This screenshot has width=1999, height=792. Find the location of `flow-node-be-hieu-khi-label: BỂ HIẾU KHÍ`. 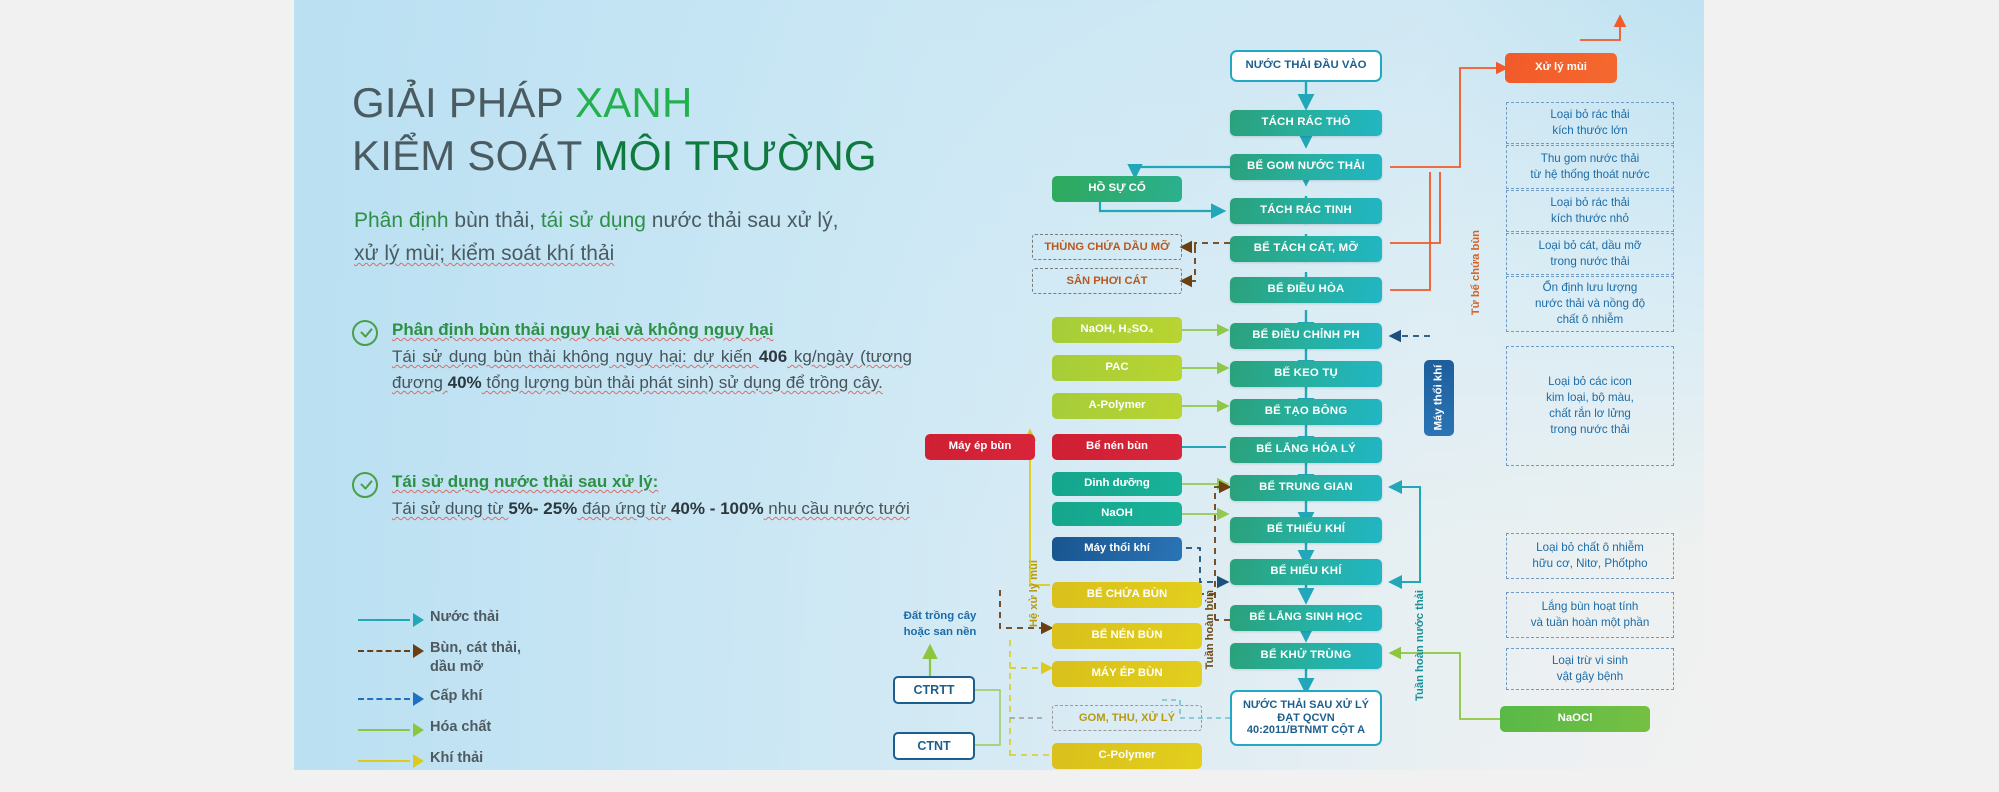

flow-node-be-hieu-khi-label: BỂ HIẾU KHÍ is located at coordinates (1306, 571).